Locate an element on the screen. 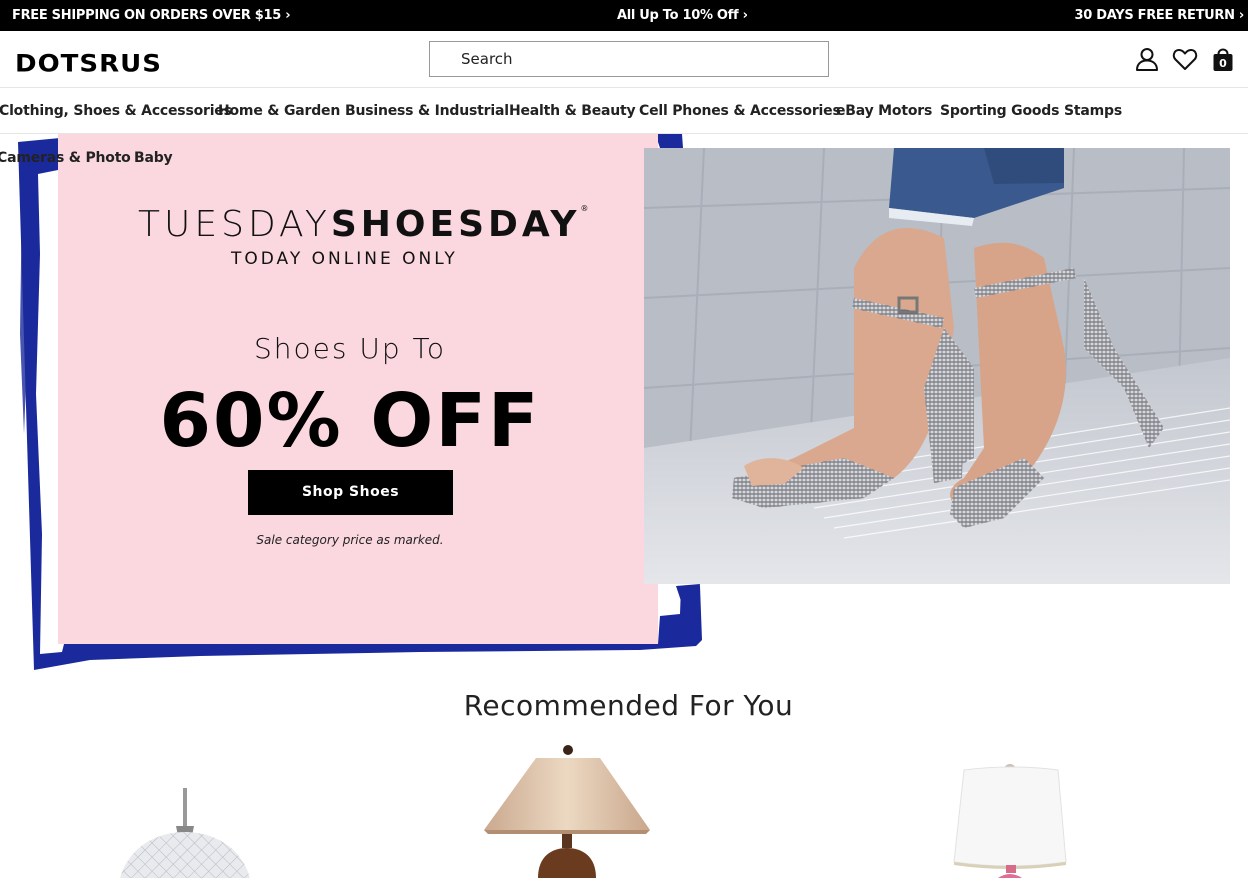 This screenshot has width=1248, height=878. site-logo: DOTSRUS is located at coordinates (88, 64).